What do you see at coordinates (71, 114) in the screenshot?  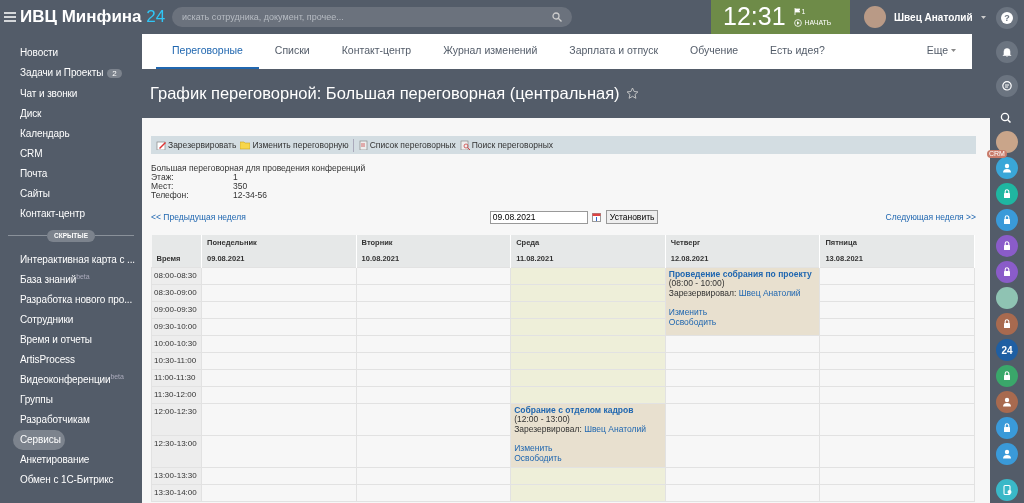 I see `sidebar-item: Диск` at bounding box center [71, 114].